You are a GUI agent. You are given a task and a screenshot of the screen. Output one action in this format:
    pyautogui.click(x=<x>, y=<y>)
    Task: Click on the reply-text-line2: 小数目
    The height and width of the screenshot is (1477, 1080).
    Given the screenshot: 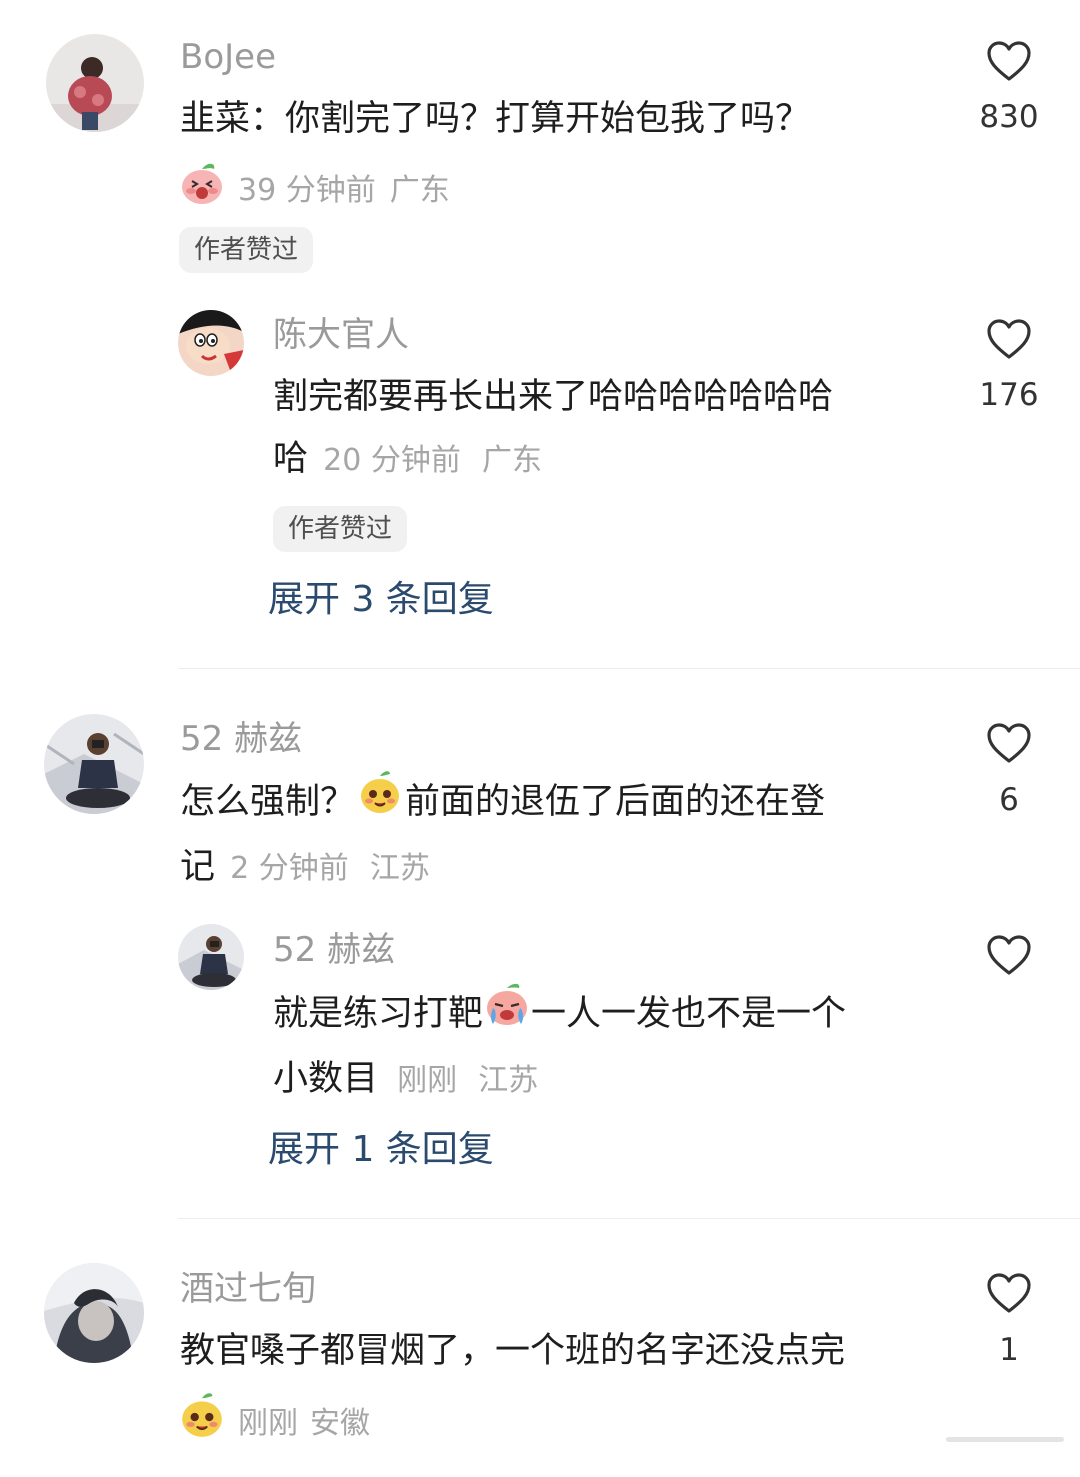 What is the action you would take?
    pyautogui.click(x=326, y=1079)
    